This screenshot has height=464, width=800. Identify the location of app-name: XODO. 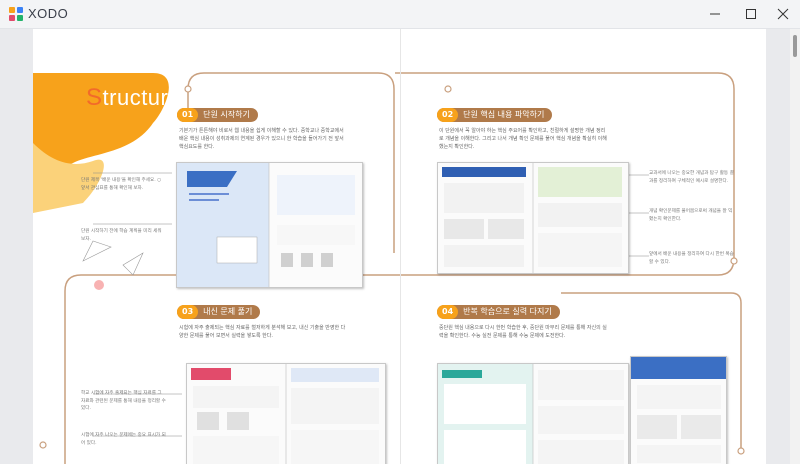
(48, 13).